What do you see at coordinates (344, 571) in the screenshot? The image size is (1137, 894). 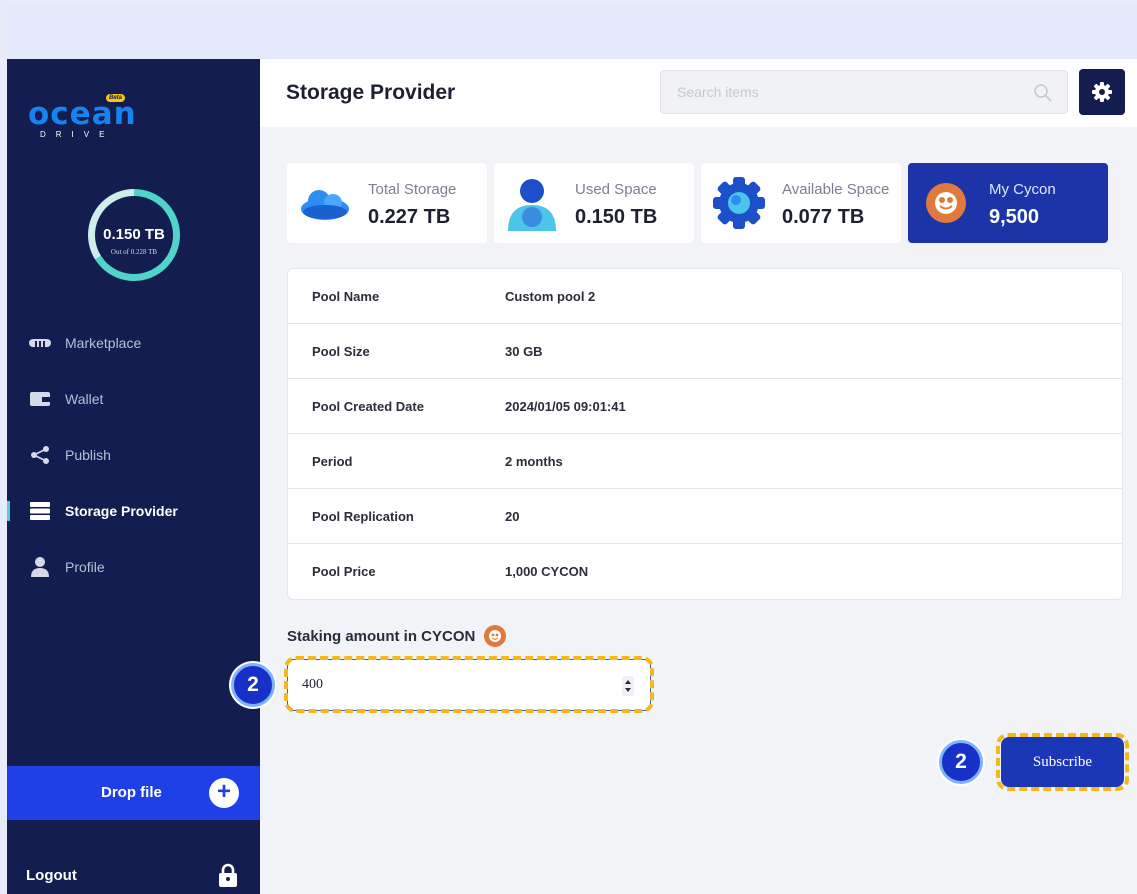 I see `row-key: Pool Price` at bounding box center [344, 571].